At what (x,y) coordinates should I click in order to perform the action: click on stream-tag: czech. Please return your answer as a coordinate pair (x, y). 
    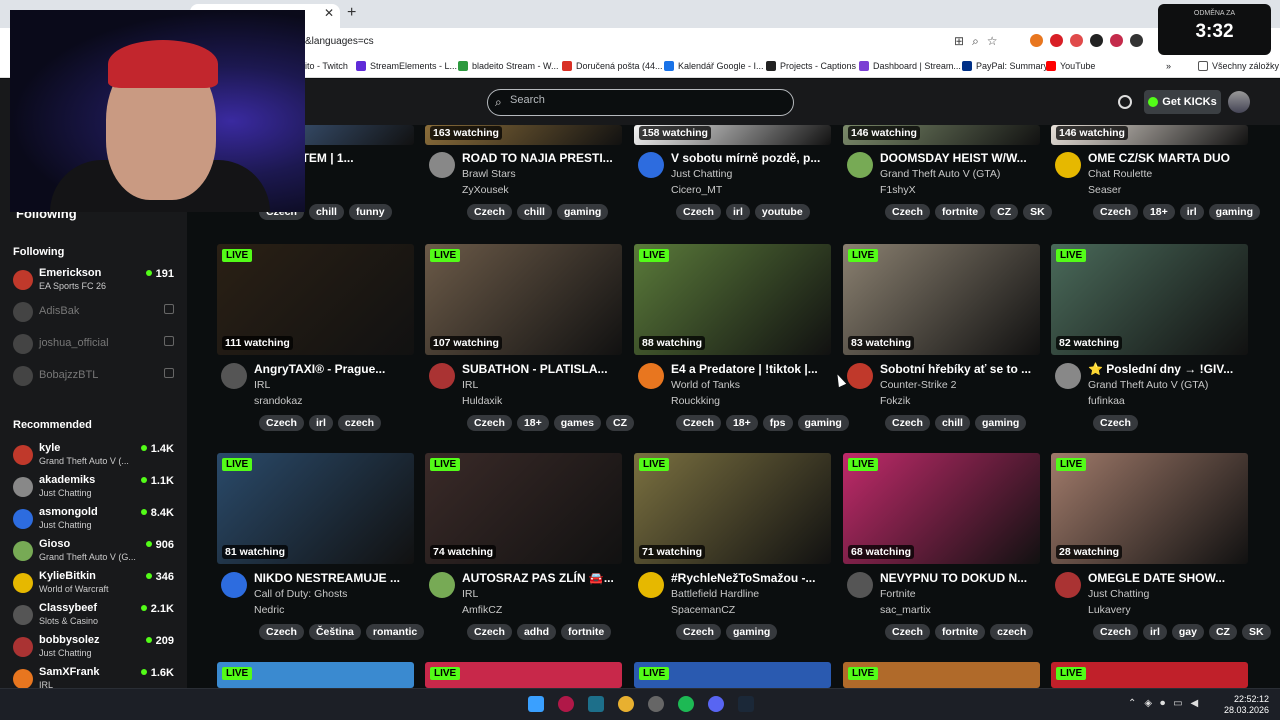
    Looking at the image, I should click on (359, 423).